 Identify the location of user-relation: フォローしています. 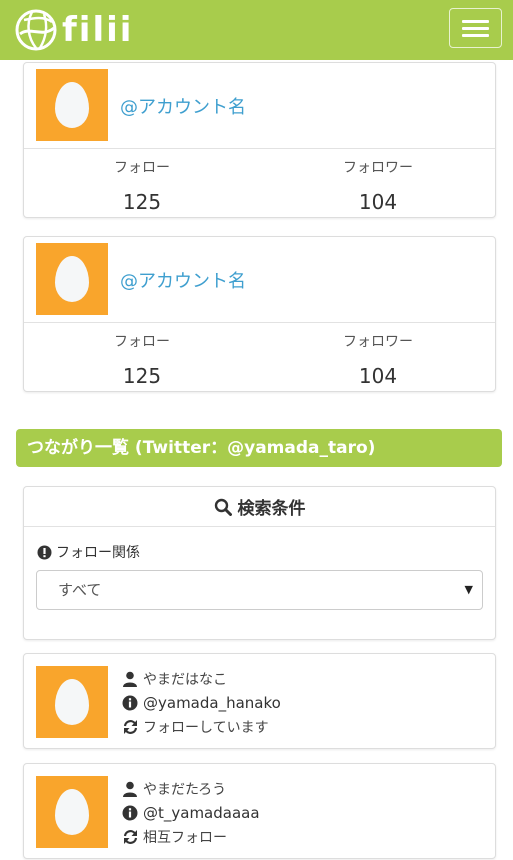
(201, 727).